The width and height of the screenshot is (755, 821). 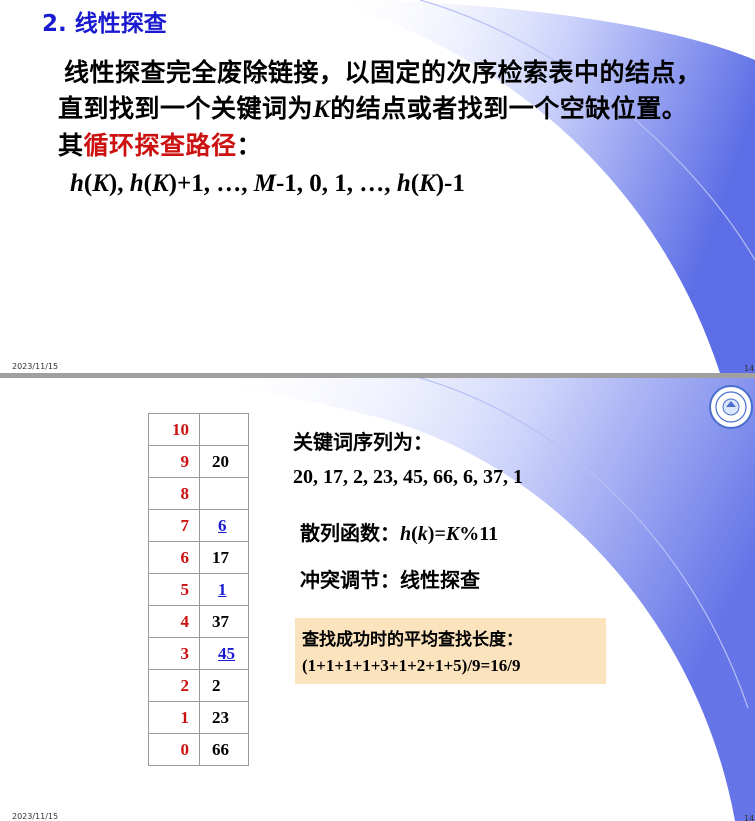 I want to click on slot-index: 3, so click(x=174, y=653).